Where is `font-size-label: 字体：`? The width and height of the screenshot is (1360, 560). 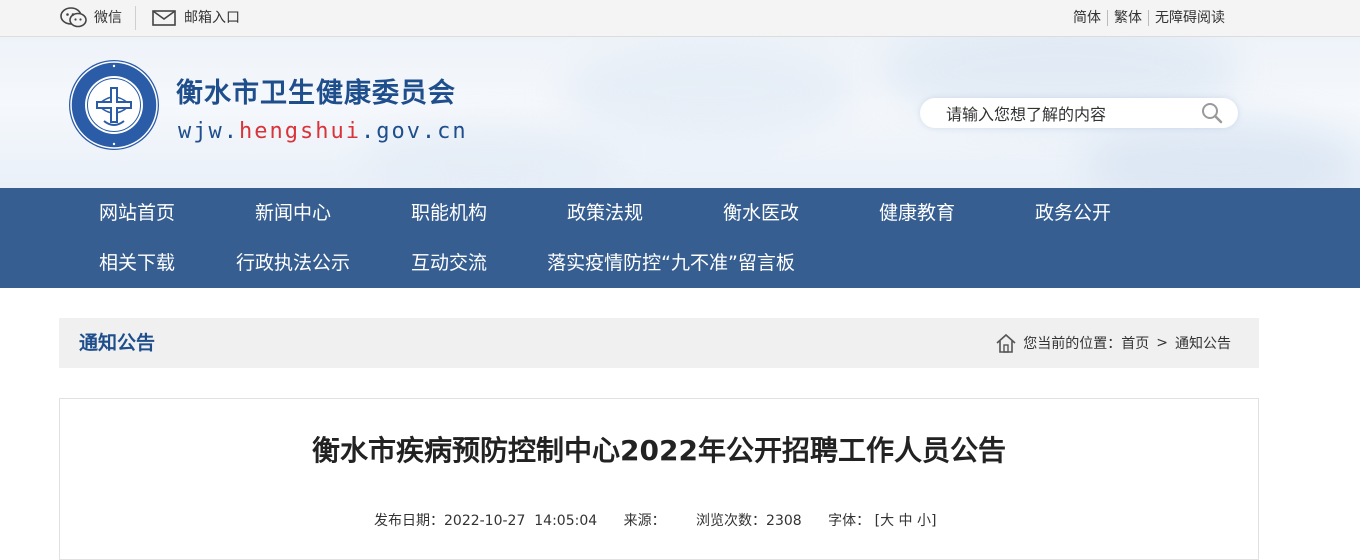 font-size-label: 字体： is located at coordinates (849, 521).